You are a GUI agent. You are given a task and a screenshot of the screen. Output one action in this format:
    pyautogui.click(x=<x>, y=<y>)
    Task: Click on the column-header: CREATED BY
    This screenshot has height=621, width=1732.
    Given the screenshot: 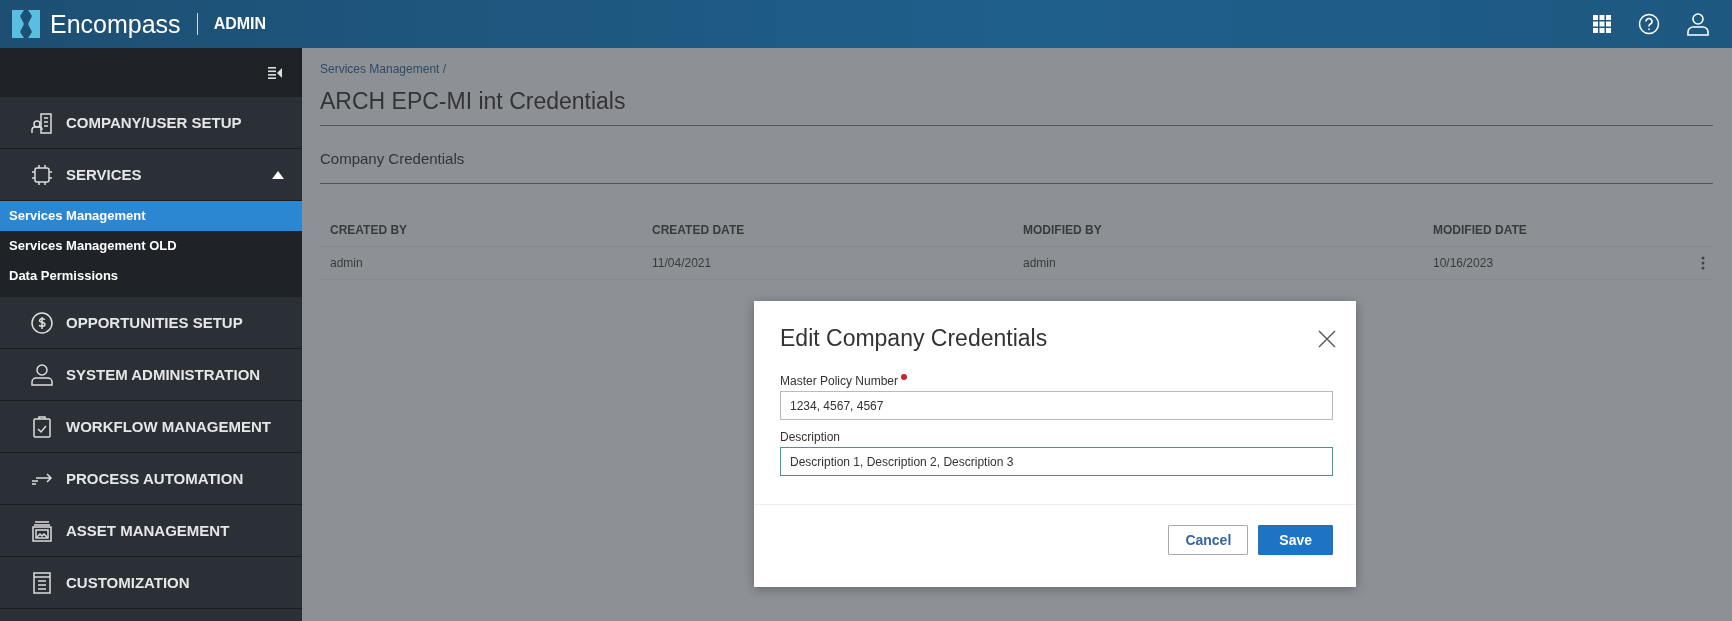 What is the action you would take?
    pyautogui.click(x=369, y=230)
    